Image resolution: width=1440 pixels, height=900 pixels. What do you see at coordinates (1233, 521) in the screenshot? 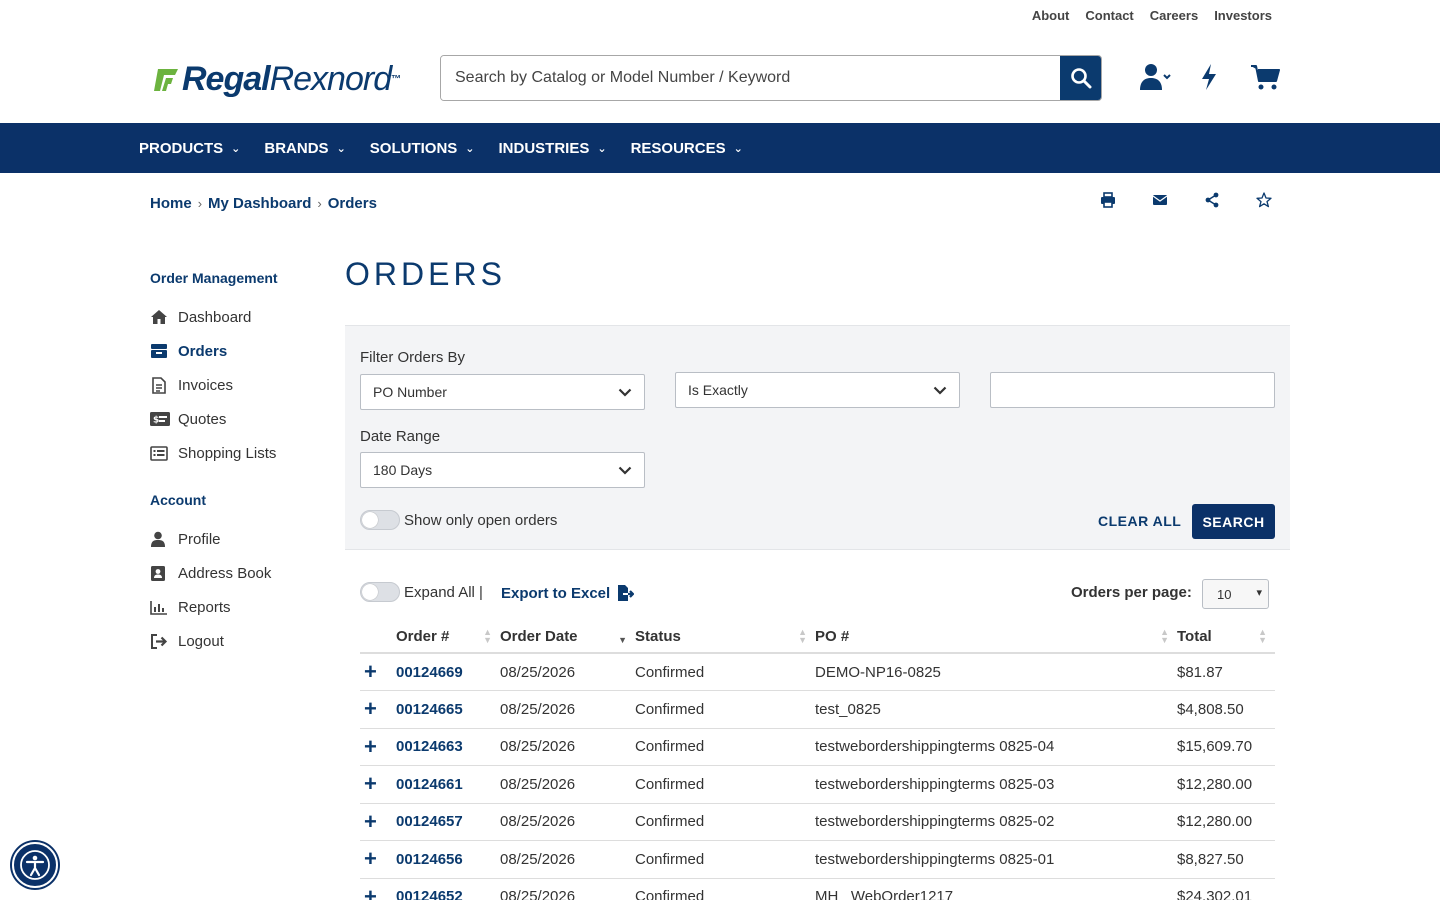
I see `search-orders-button: SEARCH` at bounding box center [1233, 521].